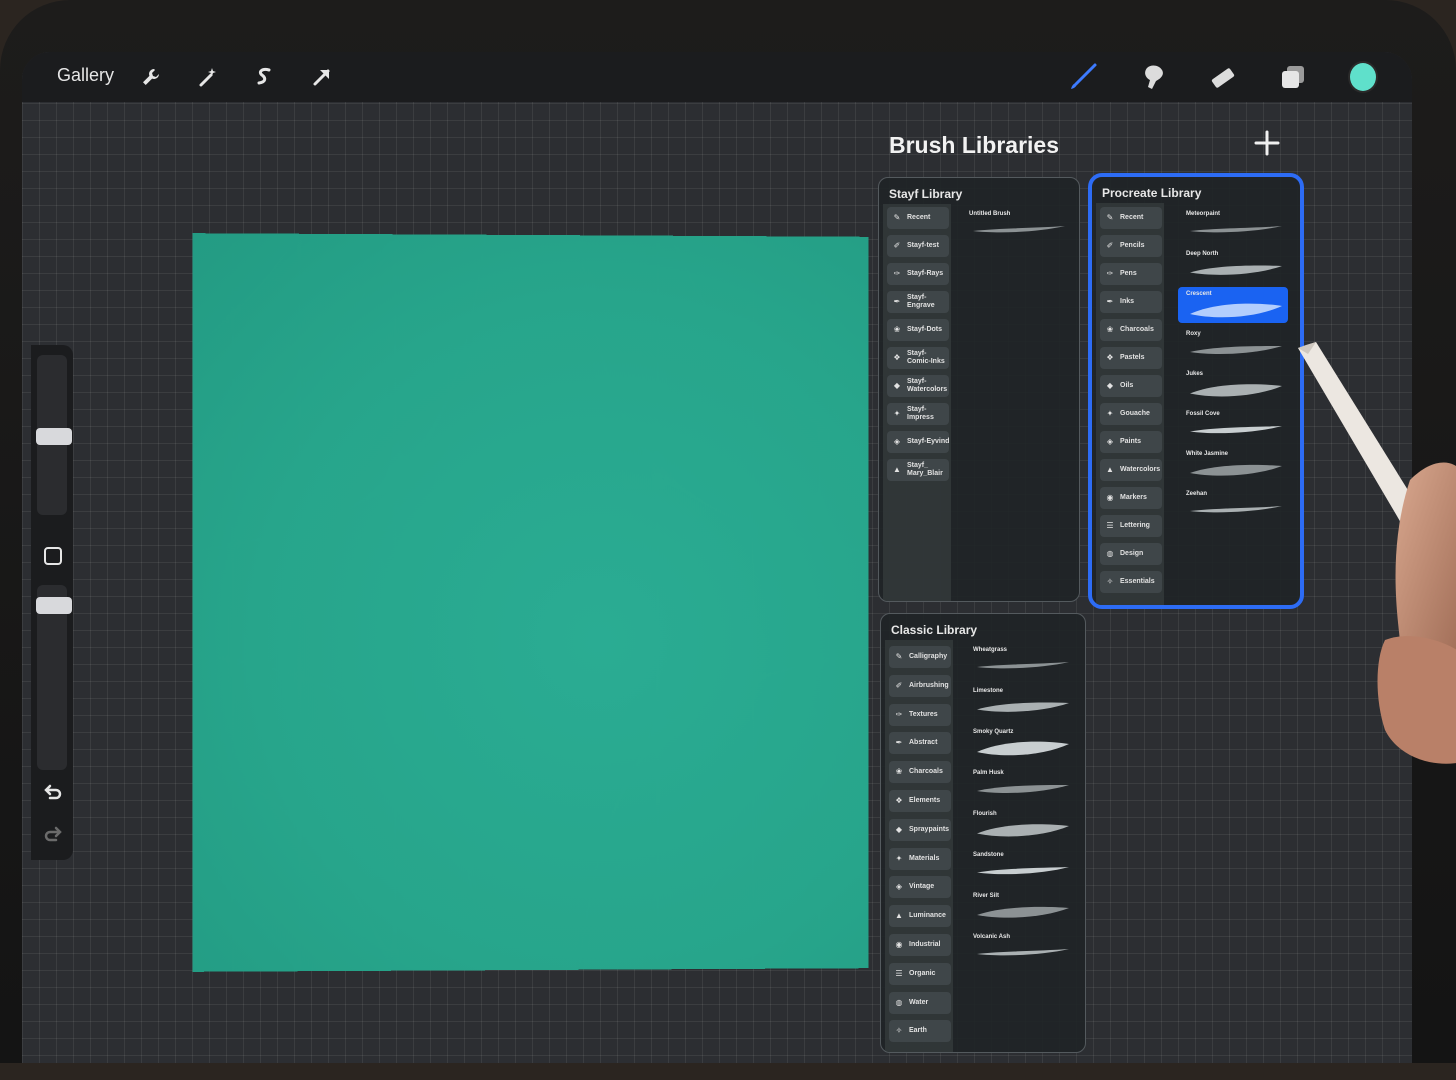  Describe the element at coordinates (1131, 498) in the screenshot. I see `procreate-category-markers: ◉ Markers` at that location.